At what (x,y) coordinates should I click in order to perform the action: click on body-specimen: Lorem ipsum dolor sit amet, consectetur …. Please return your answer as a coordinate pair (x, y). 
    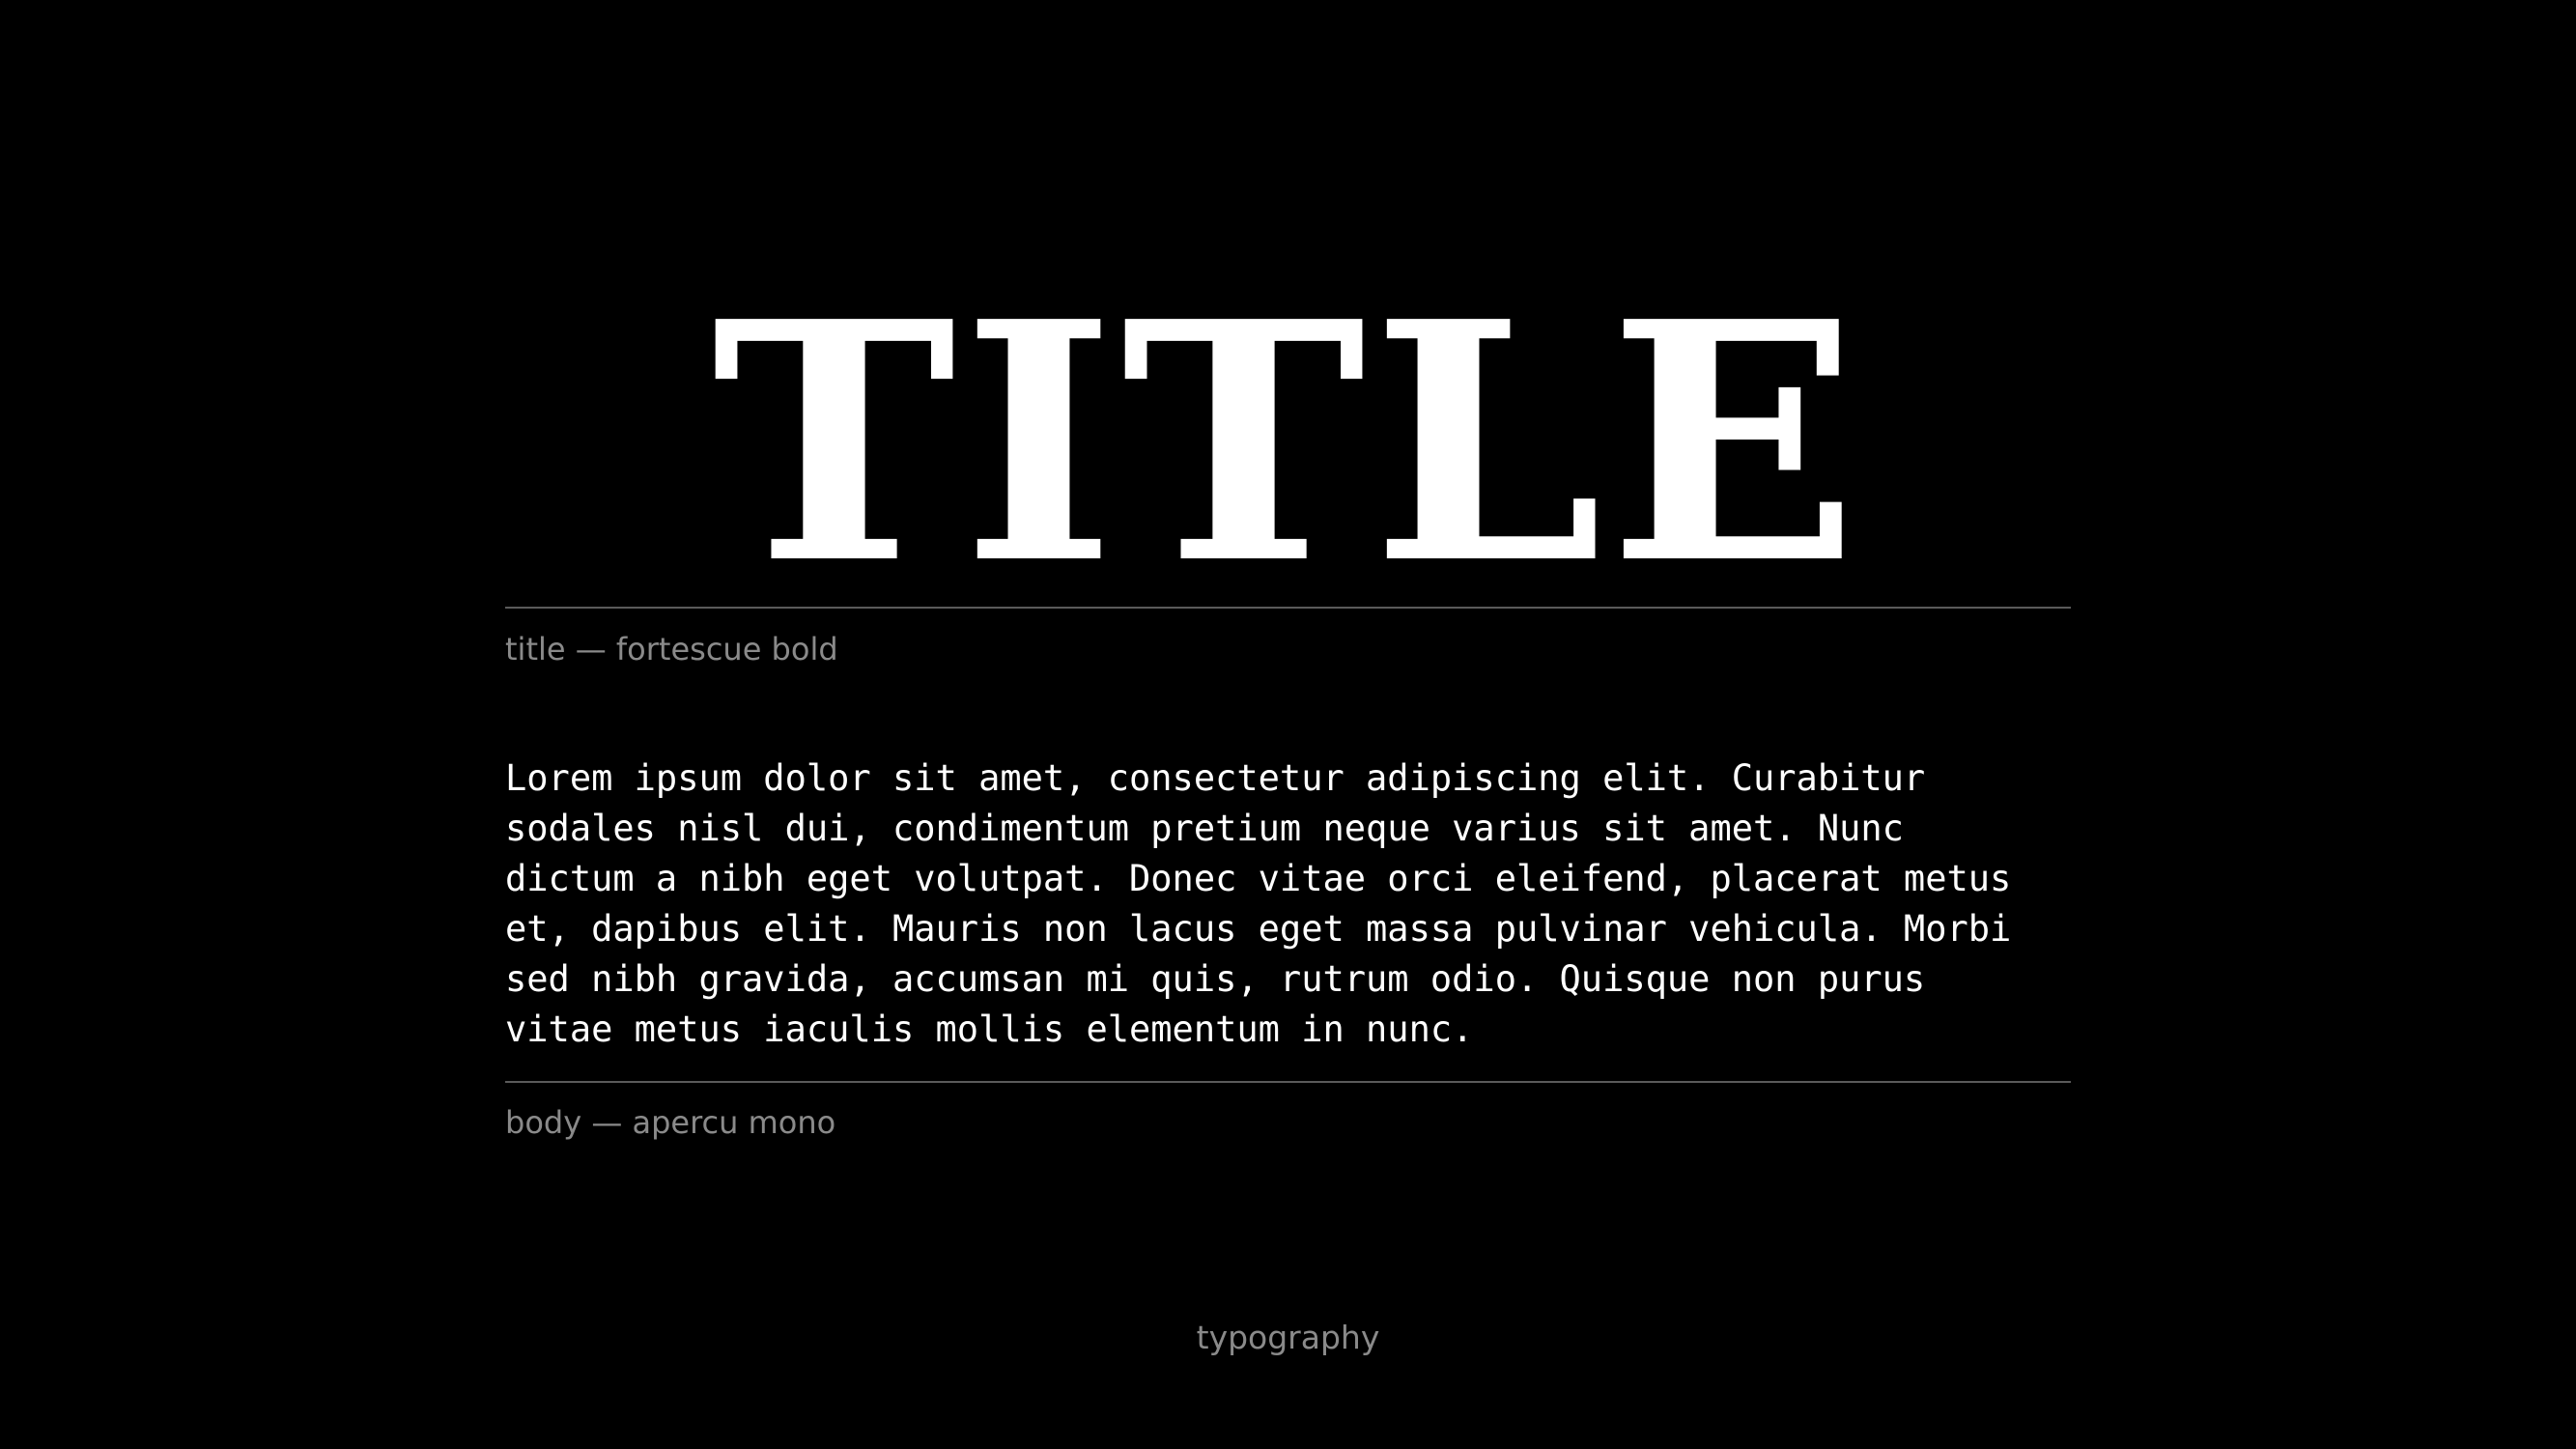
    Looking at the image, I should click on (1297, 904).